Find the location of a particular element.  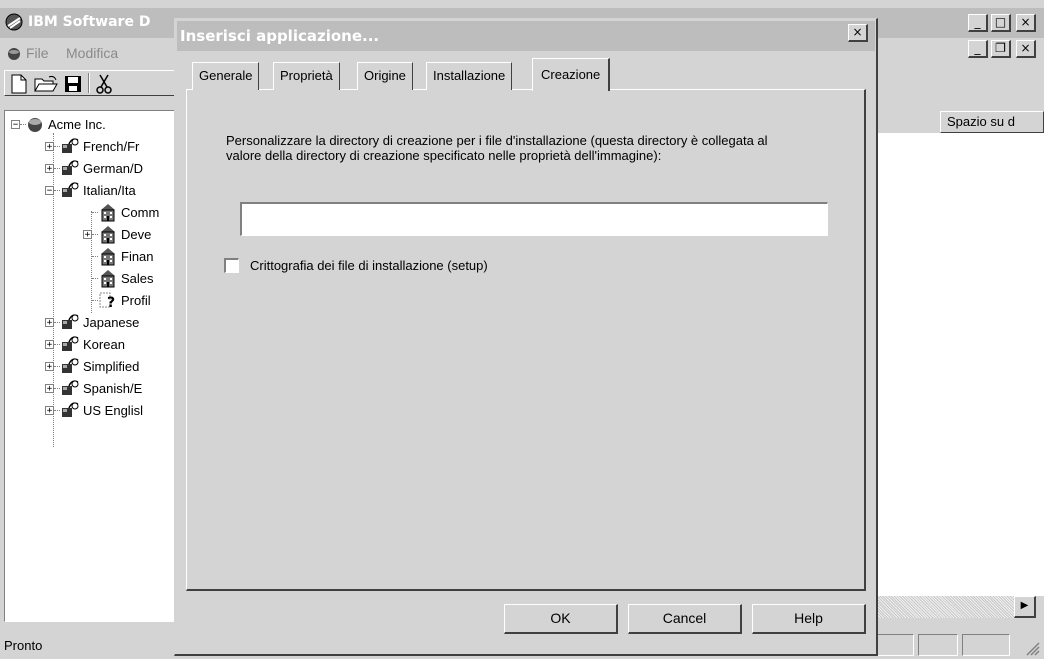

tree-item: + German/D is located at coordinates (94, 168).